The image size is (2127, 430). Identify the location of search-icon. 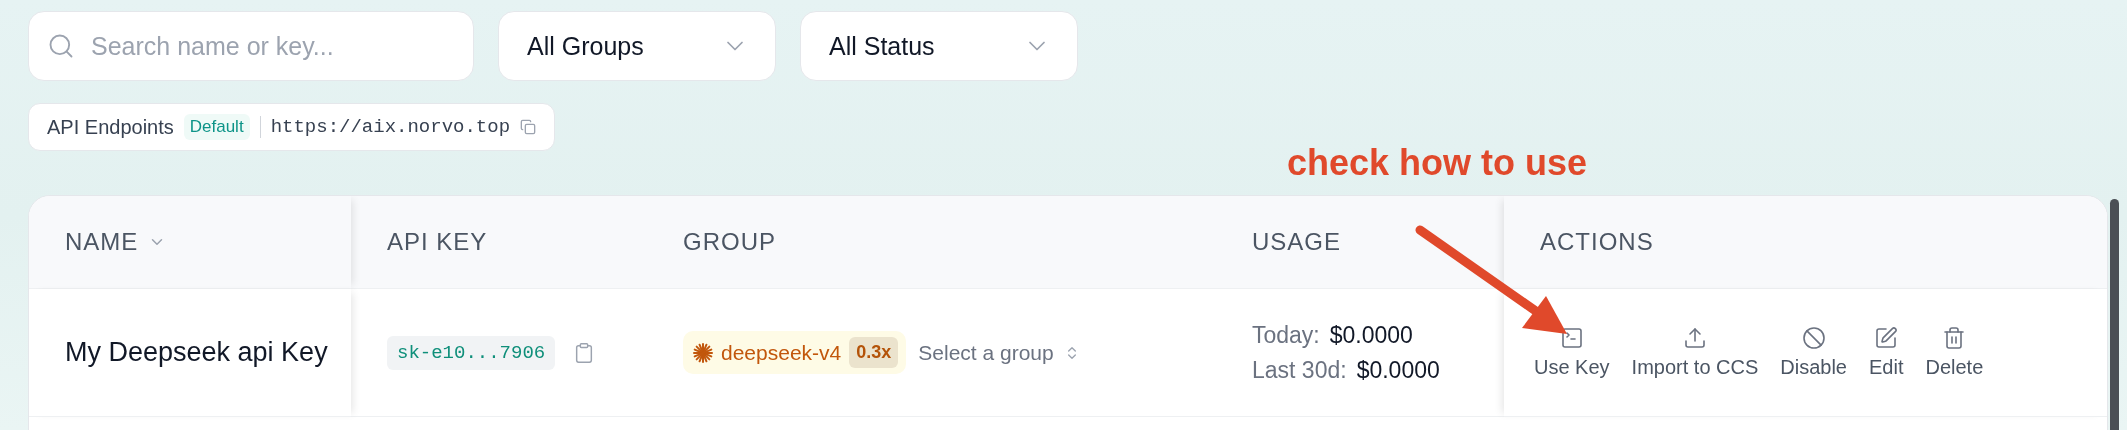
(61, 46).